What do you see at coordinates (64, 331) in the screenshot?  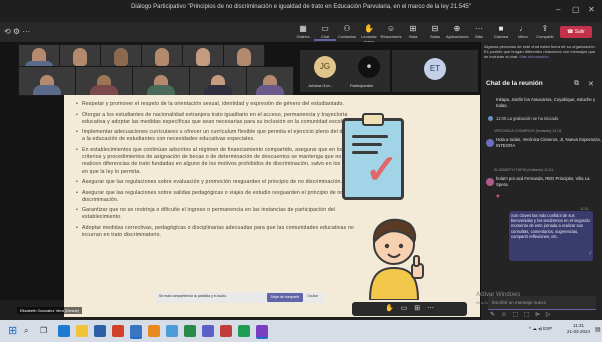 I see `edge-browser-icon` at bounding box center [64, 331].